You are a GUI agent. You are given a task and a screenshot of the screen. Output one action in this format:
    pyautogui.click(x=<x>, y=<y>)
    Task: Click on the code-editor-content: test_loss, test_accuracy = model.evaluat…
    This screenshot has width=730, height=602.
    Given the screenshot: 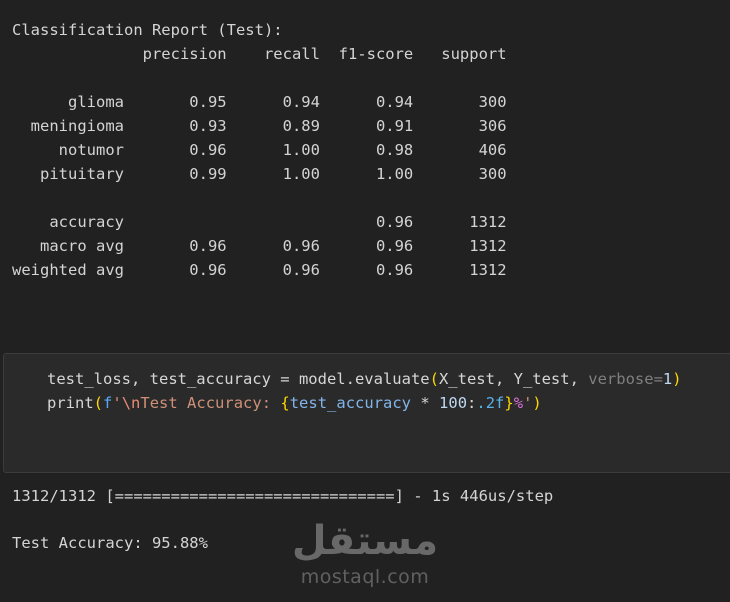 What is the action you would take?
    pyautogui.click(x=367, y=384)
    